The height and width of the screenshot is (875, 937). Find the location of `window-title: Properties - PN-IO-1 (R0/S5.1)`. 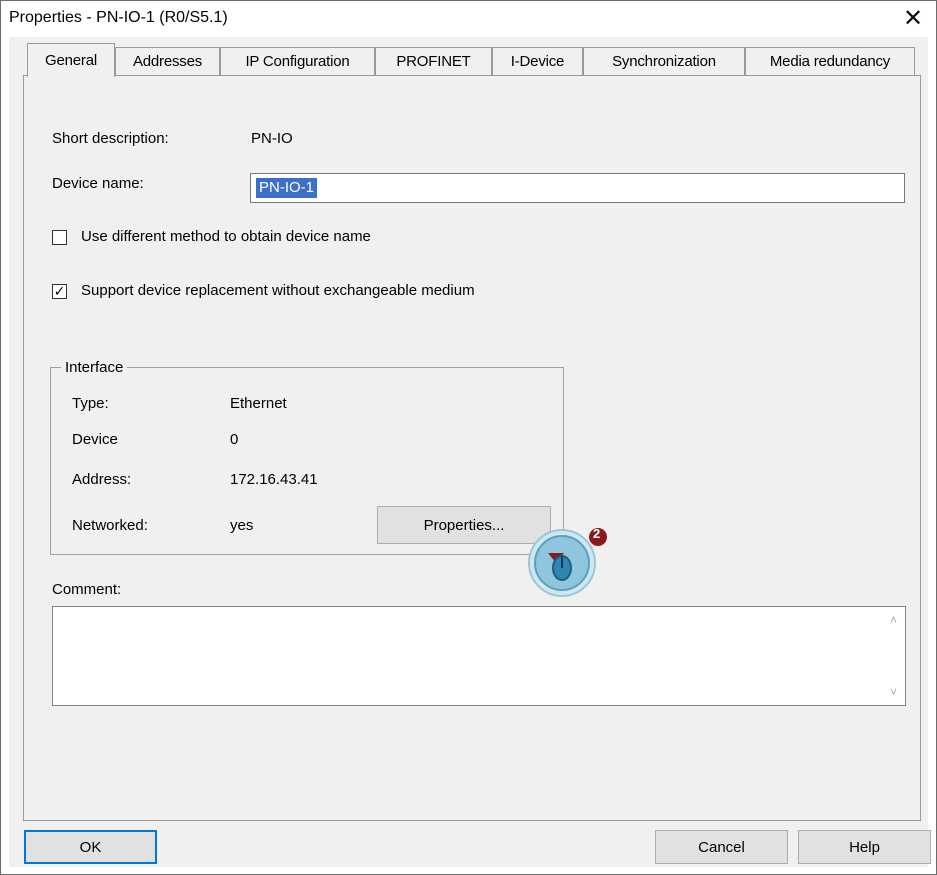

window-title: Properties - PN-IO-1 (R0/S5.1) is located at coordinates (118, 17).